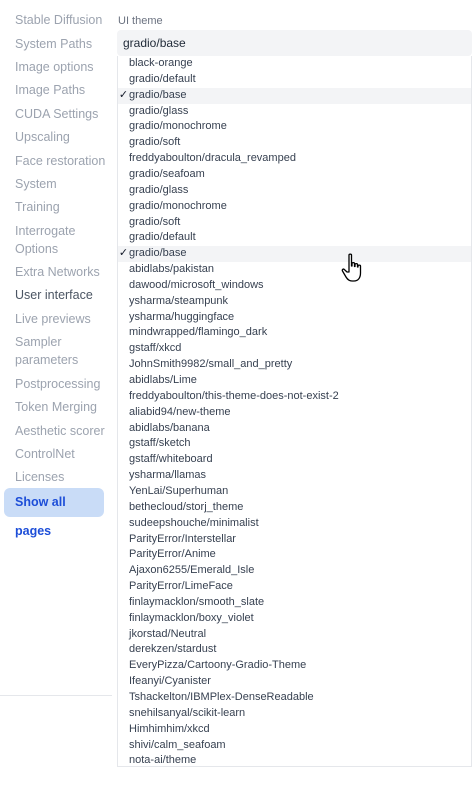 The height and width of the screenshot is (787, 474). I want to click on theme-option: ysharma/llamas, so click(294, 476).